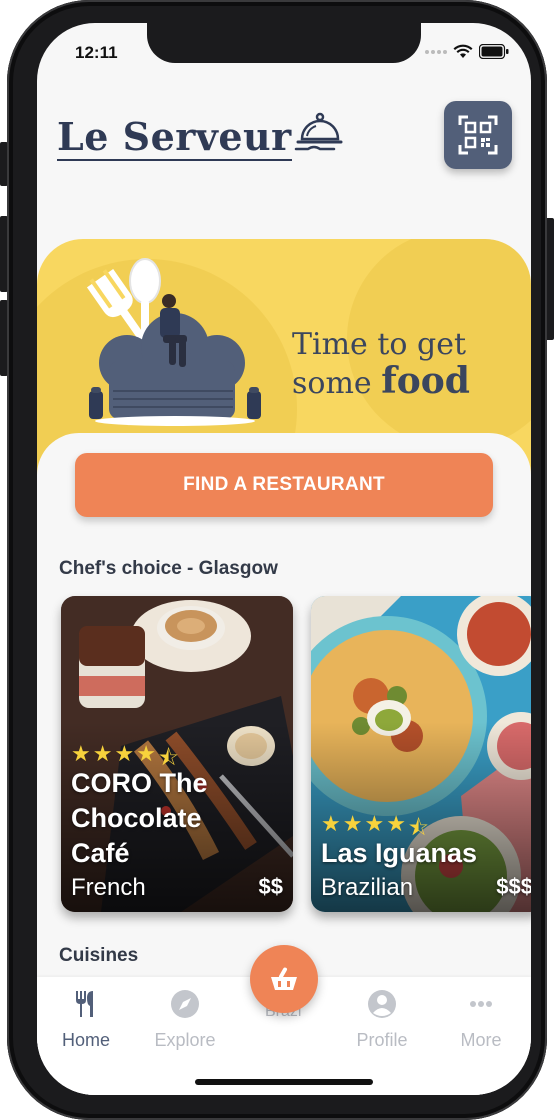  I want to click on restaurant-price: $$, so click(270, 886).